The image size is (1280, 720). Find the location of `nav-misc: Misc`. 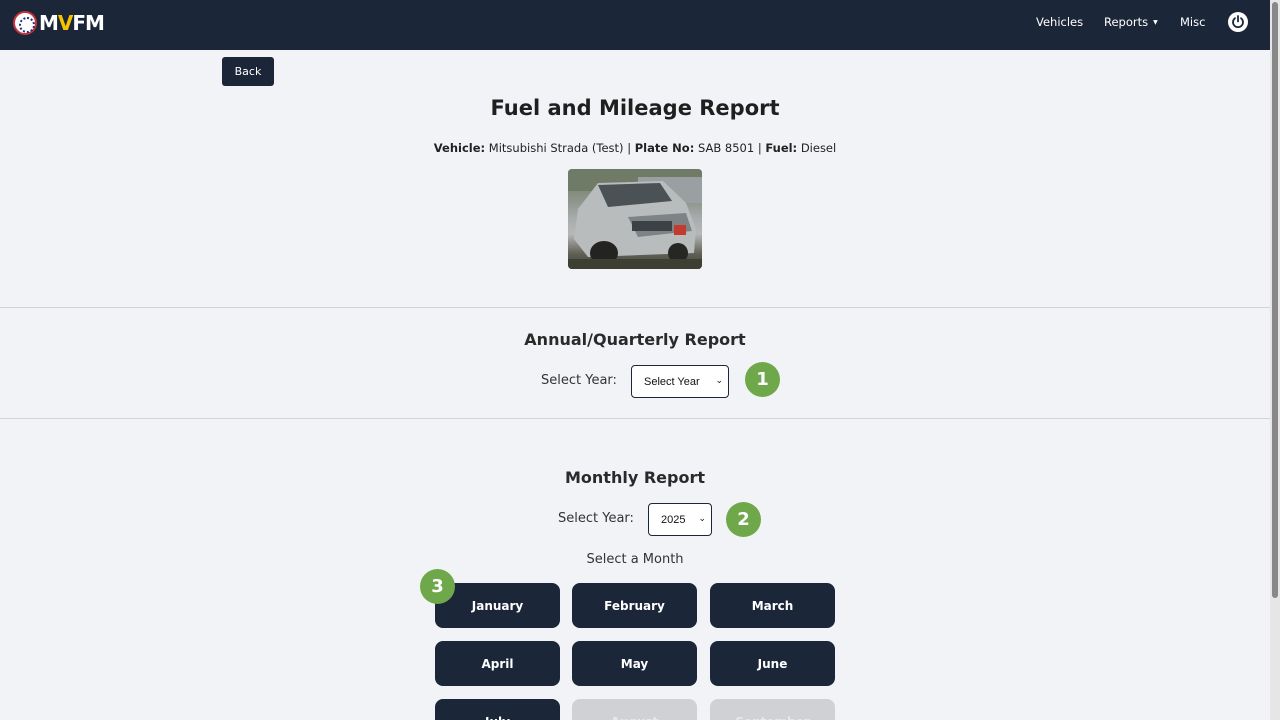

nav-misc: Misc is located at coordinates (1192, 22).